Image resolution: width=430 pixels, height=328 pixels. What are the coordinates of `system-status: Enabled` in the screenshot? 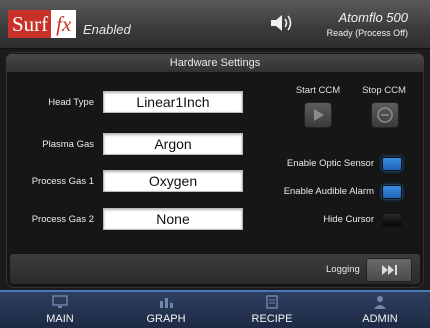 It's located at (107, 29).